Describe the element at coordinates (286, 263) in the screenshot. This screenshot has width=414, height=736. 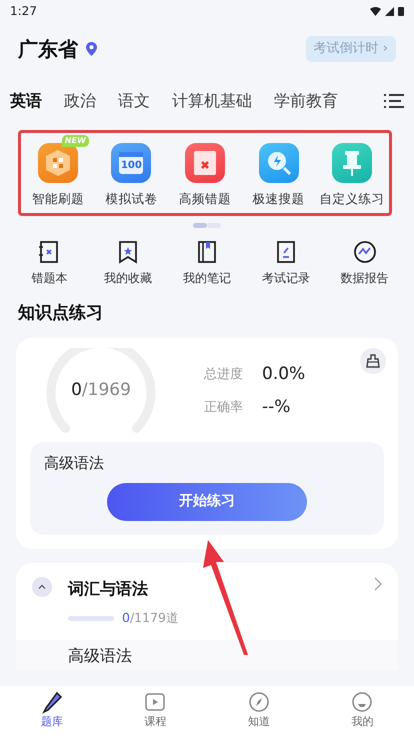
I see `tool-button: 考试记录` at that location.